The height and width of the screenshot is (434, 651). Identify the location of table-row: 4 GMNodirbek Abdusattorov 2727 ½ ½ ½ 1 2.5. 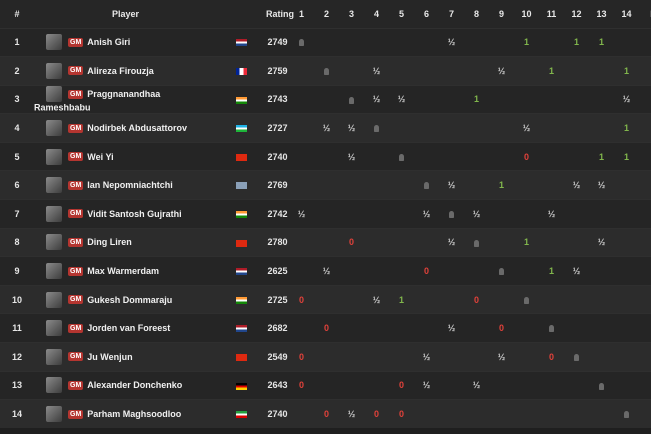
(325, 128).